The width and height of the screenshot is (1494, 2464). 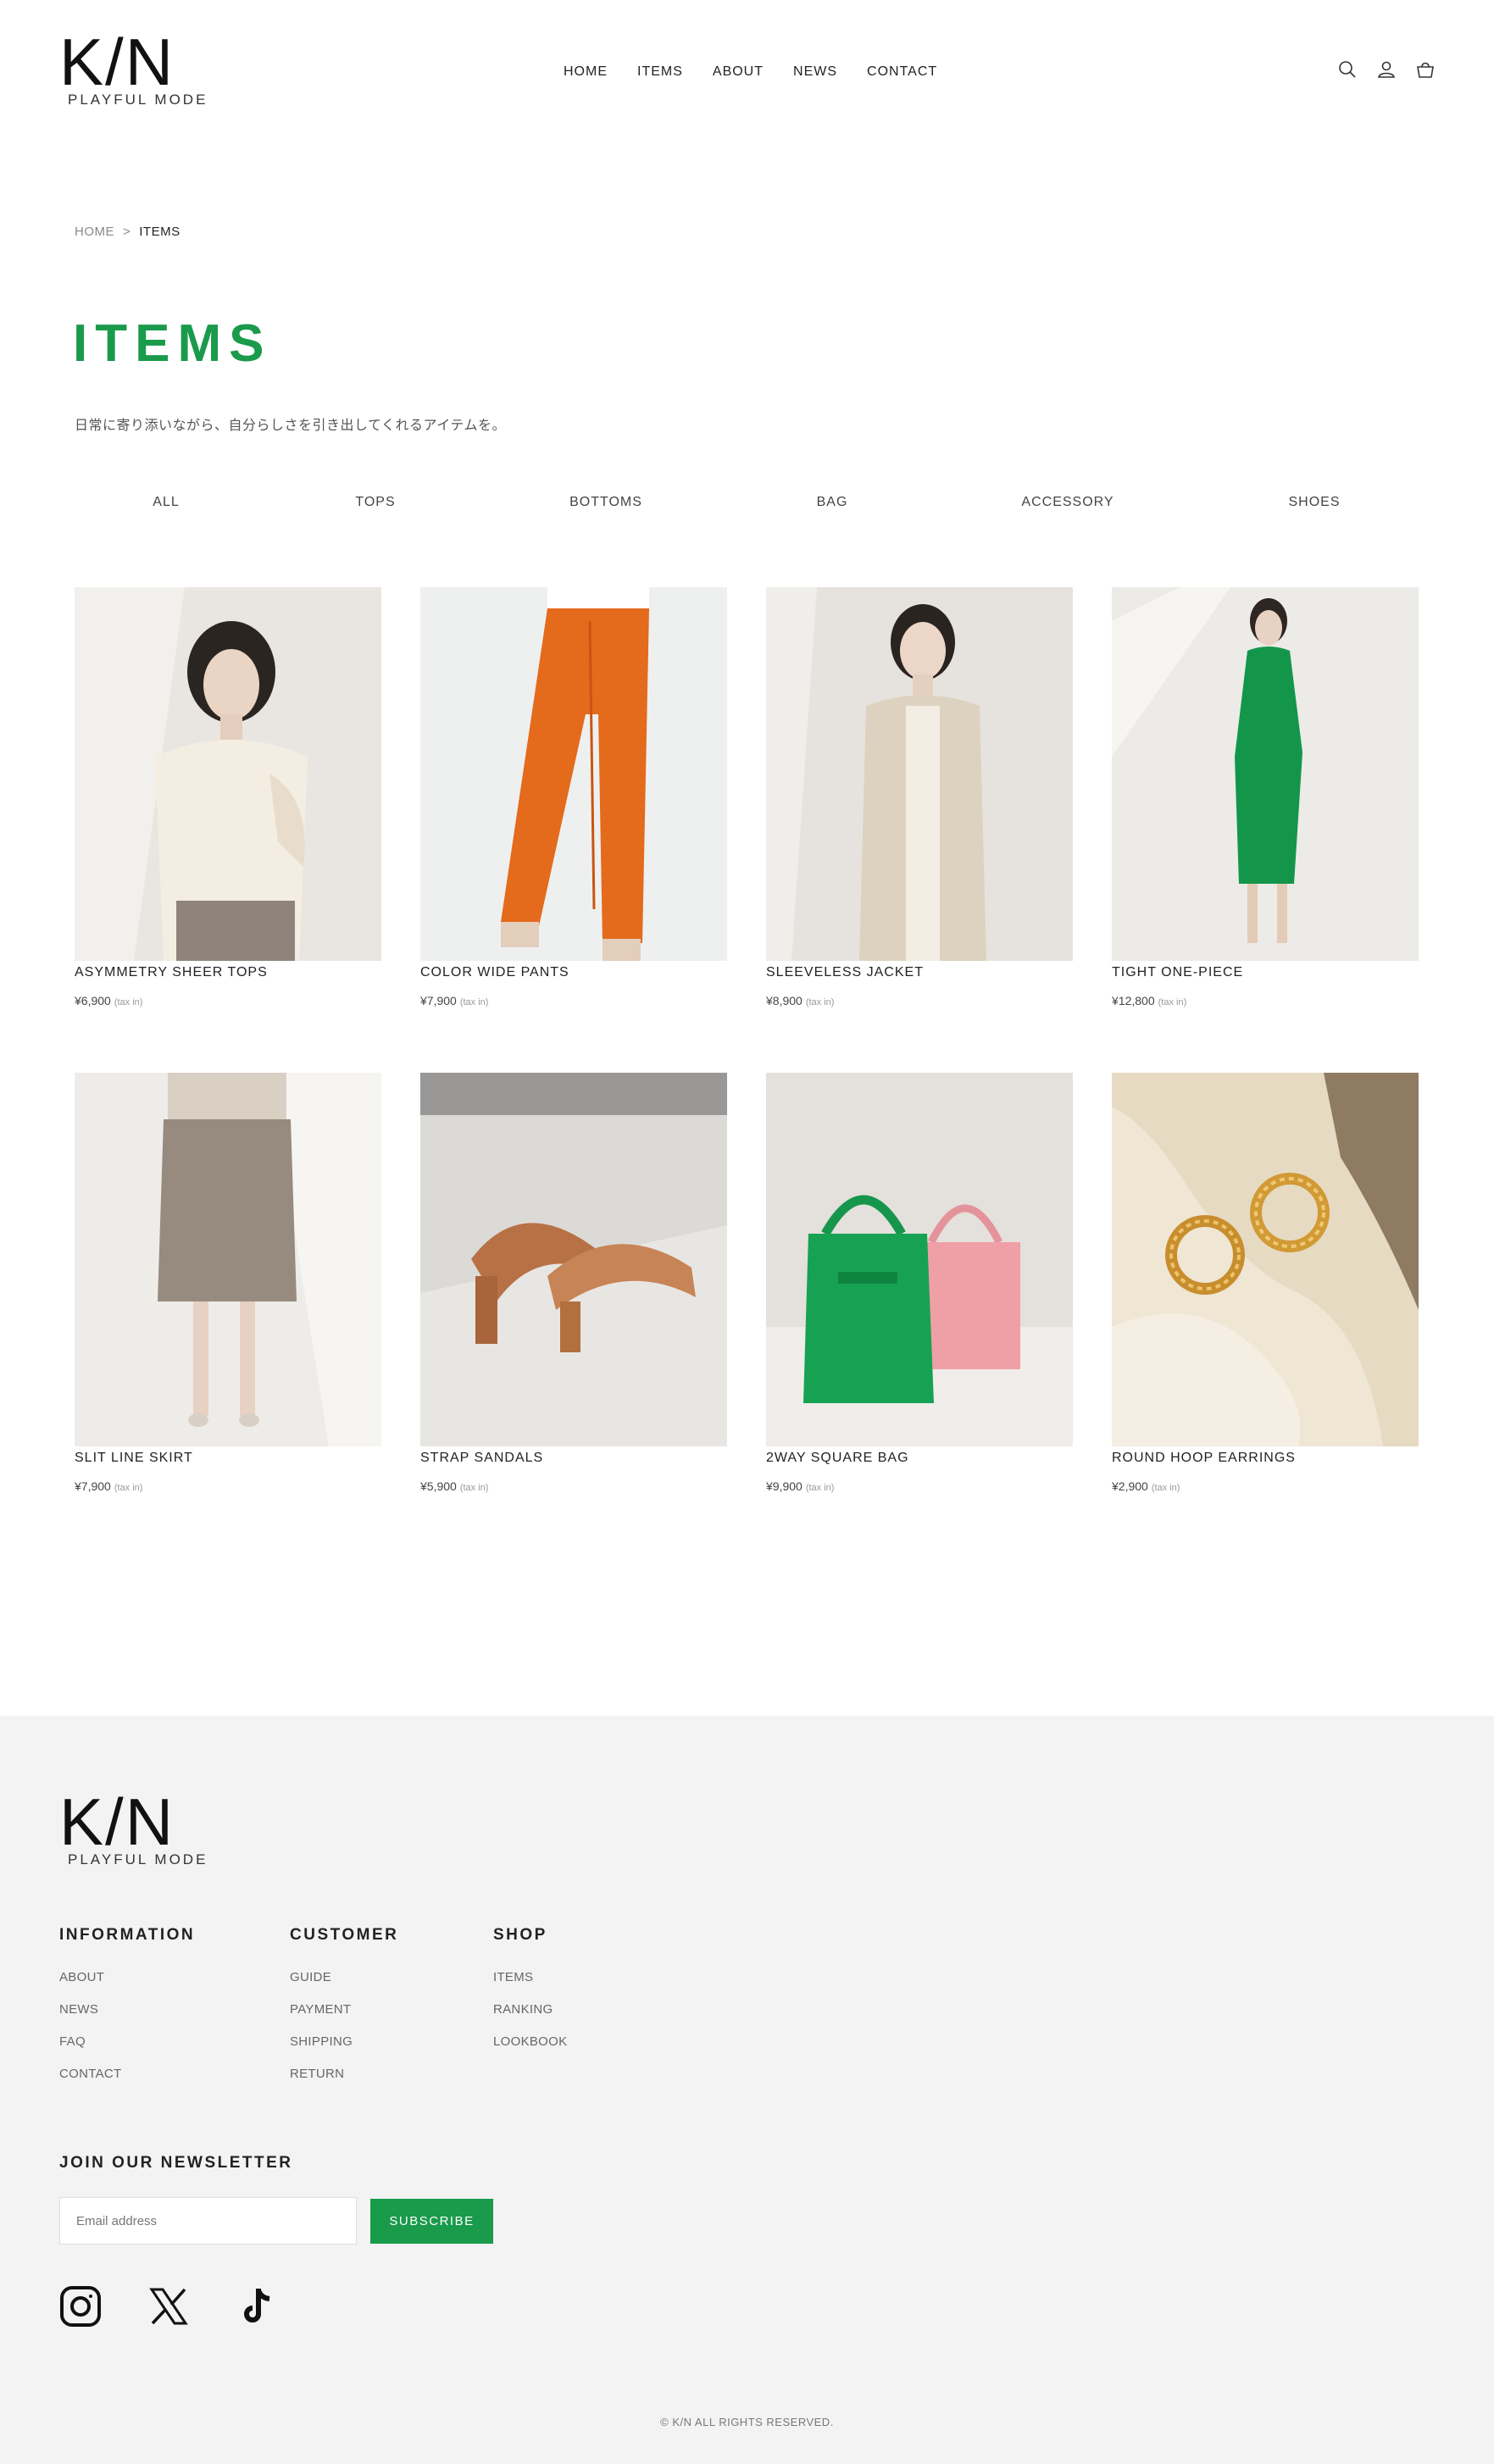 What do you see at coordinates (660, 72) in the screenshot?
I see `nav-items: ITEMS` at bounding box center [660, 72].